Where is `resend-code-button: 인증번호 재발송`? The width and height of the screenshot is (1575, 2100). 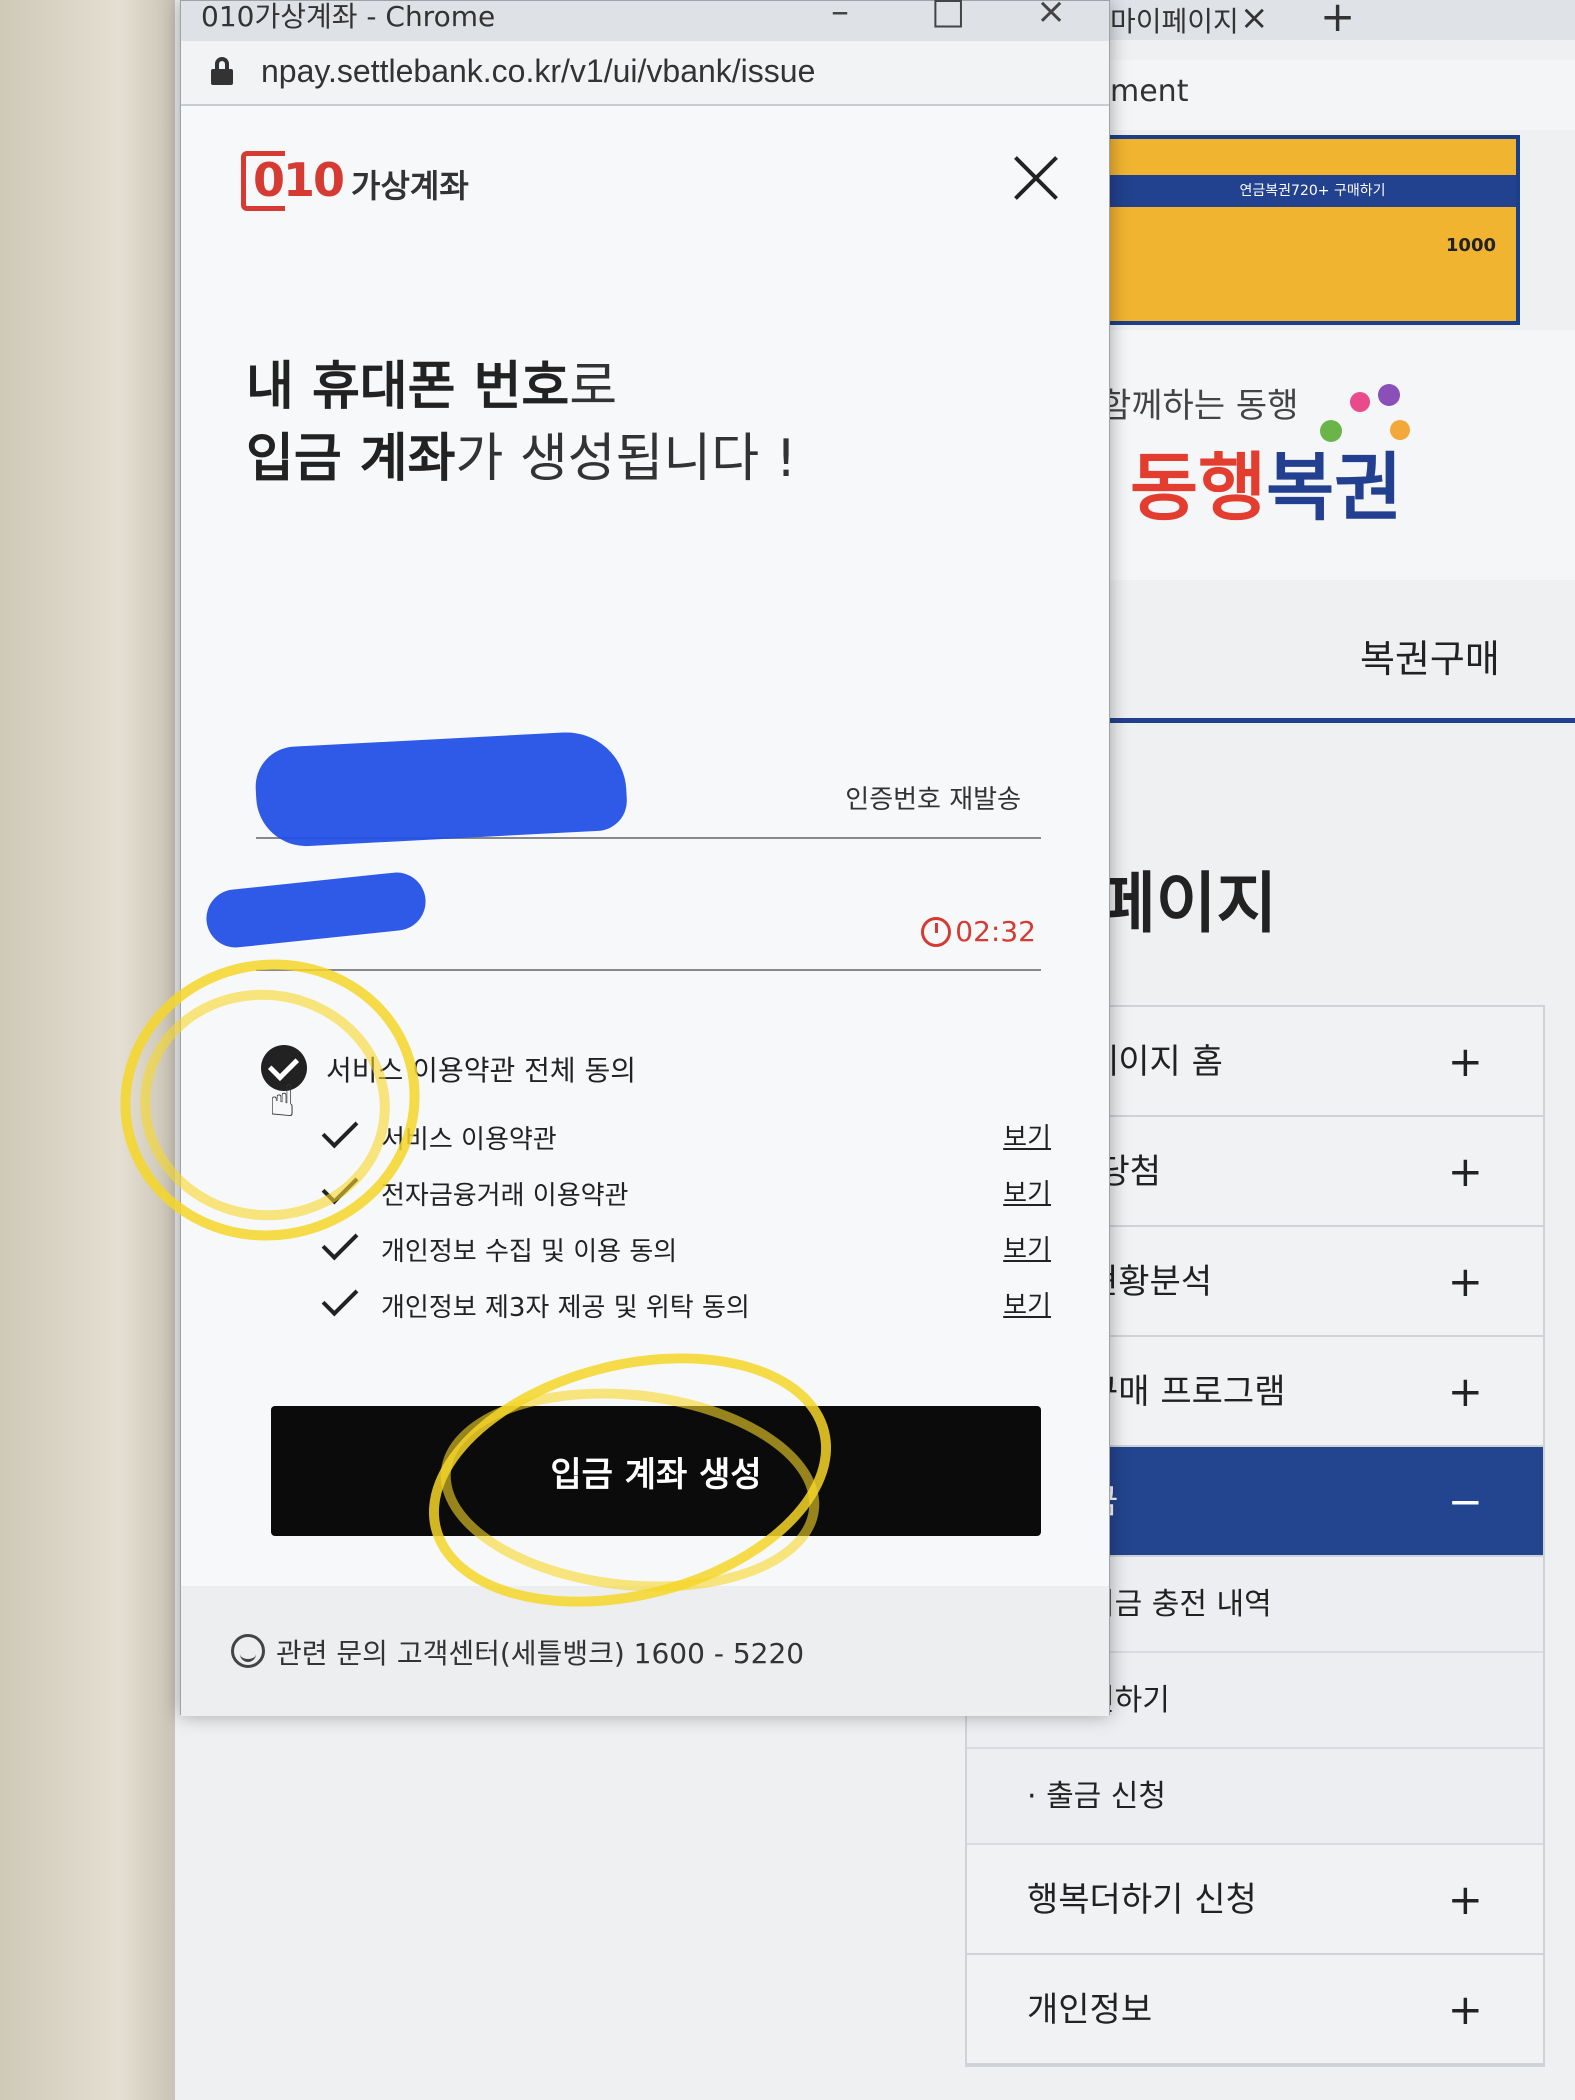 resend-code-button: 인증번호 재발송 is located at coordinates (933, 797).